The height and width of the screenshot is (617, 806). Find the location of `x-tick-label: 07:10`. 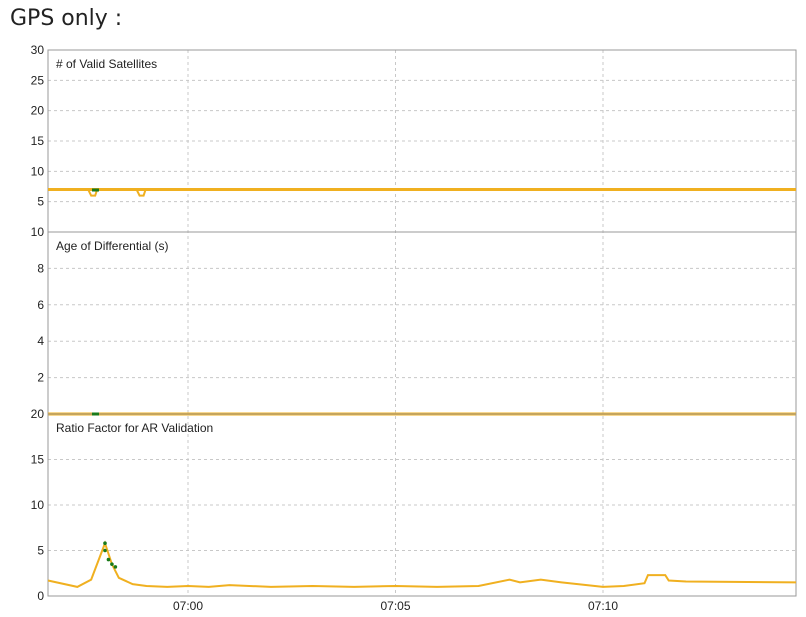

x-tick-label: 07:10 is located at coordinates (603, 606).